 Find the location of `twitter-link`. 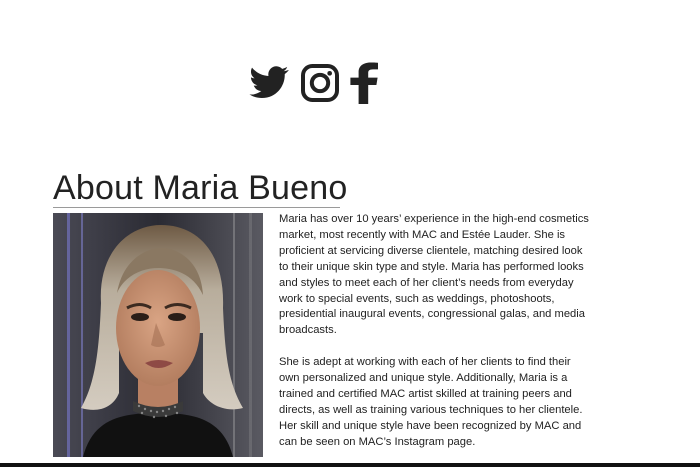

twitter-link is located at coordinates (269, 83).